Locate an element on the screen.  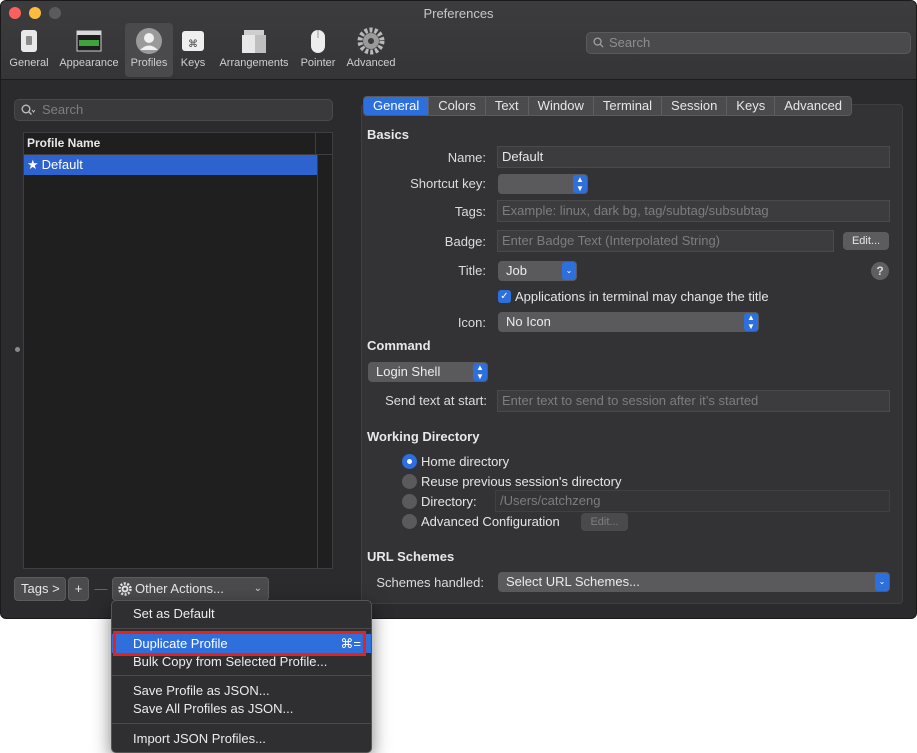
split-view-handle is located at coordinates (17, 349).